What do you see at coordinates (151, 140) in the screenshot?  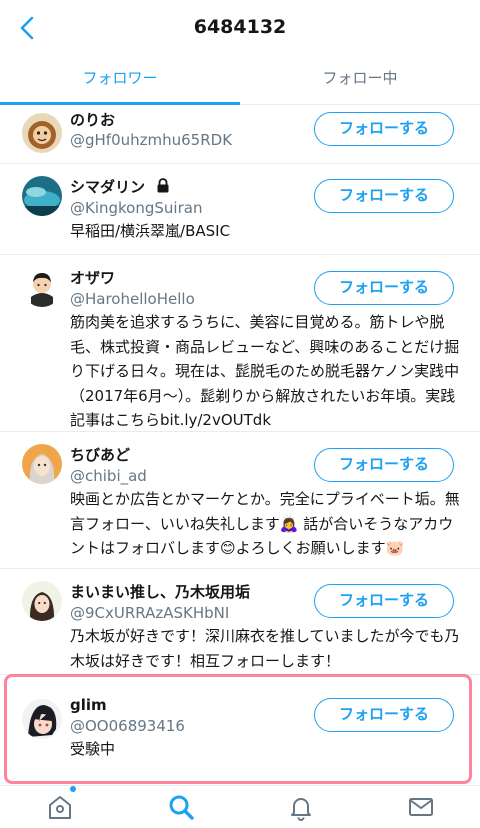 I see `user-handle: @gHf0uhzmhu65RDK` at bounding box center [151, 140].